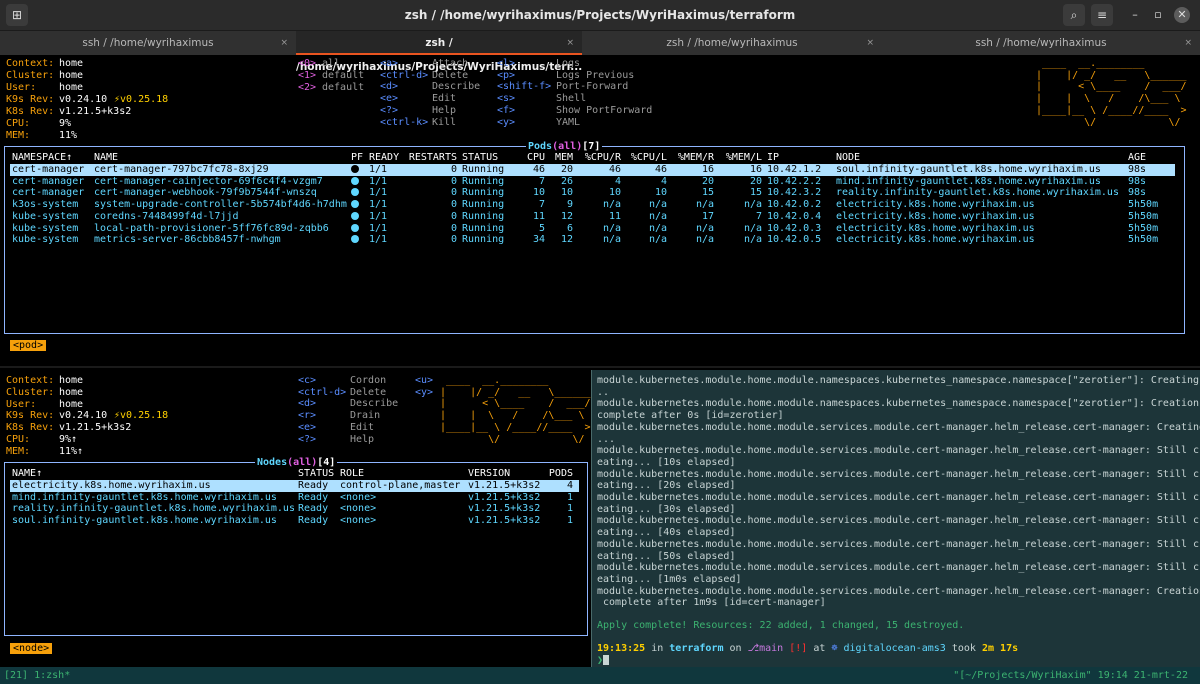 This screenshot has height=684, width=1200. What do you see at coordinates (355, 170) in the screenshot?
I see `port-forward-indicator` at bounding box center [355, 170].